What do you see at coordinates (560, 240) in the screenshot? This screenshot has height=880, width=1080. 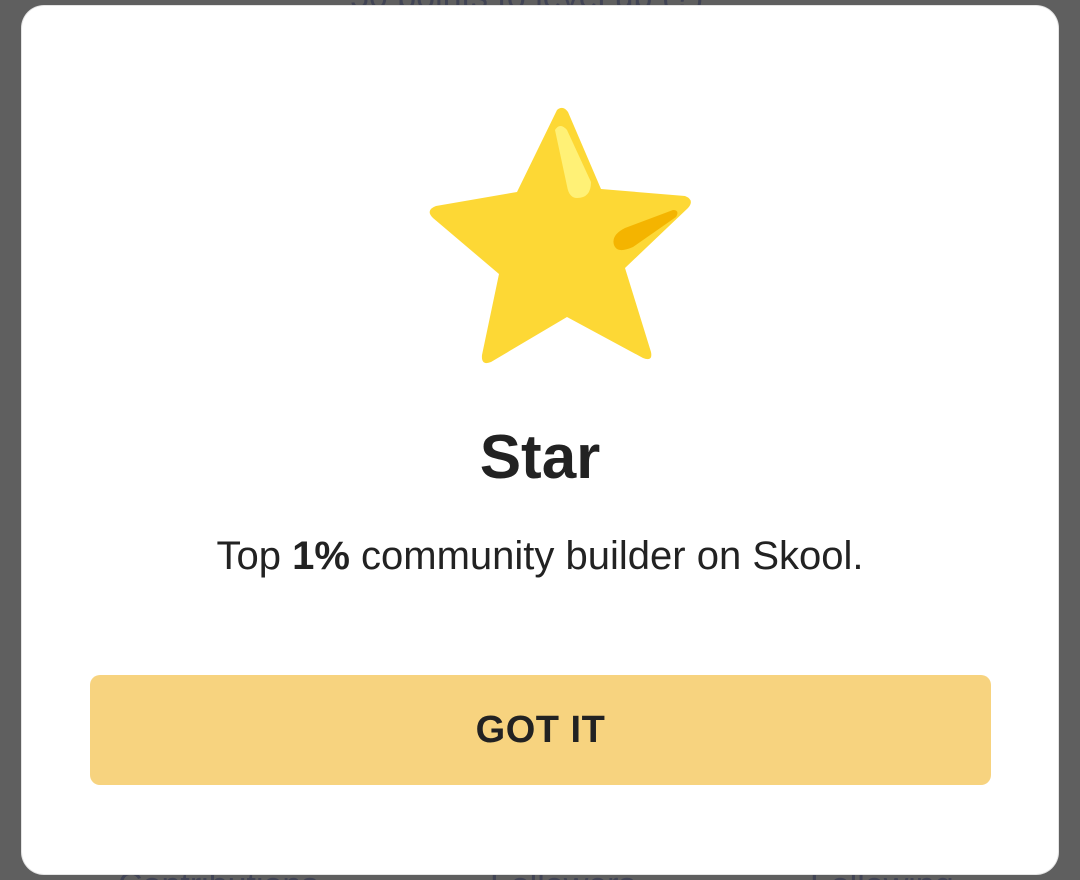 I see `star-icon` at bounding box center [560, 240].